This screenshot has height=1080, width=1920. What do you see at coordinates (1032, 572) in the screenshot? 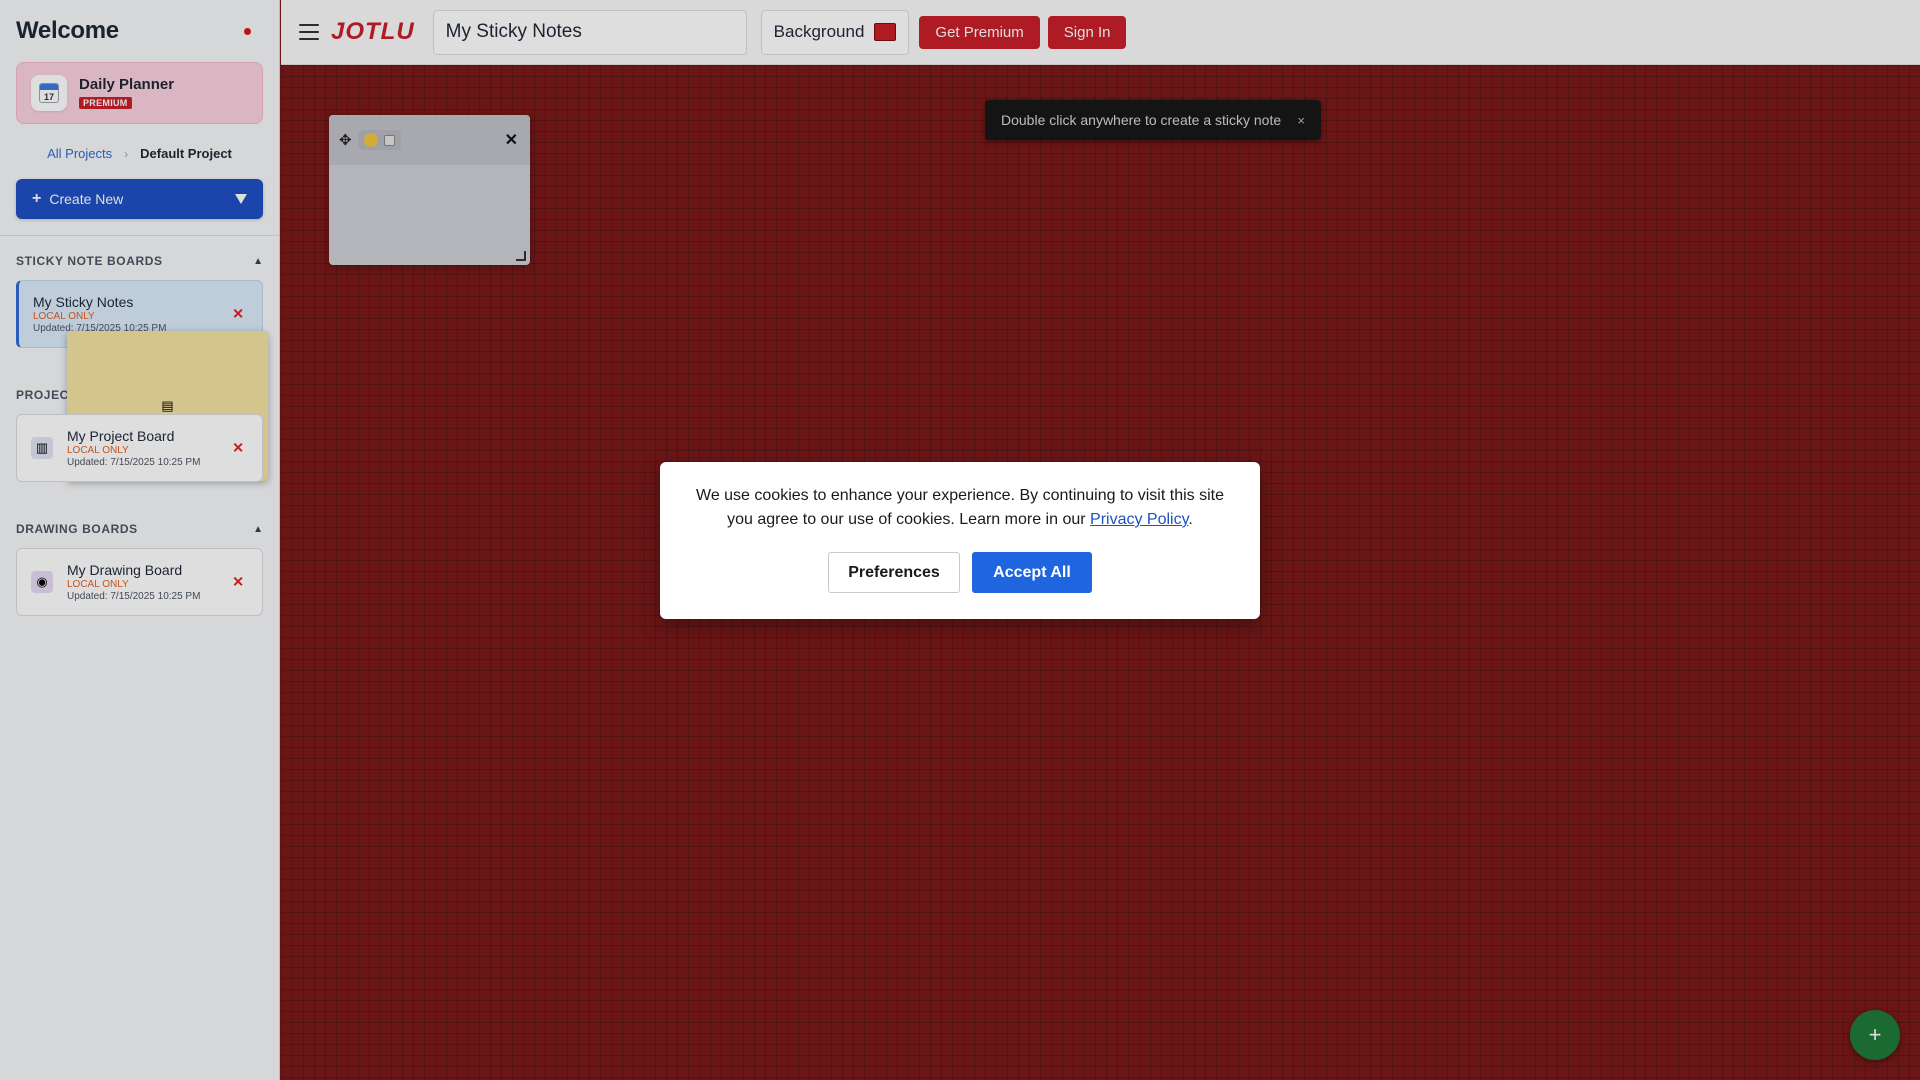
I see `accept-all-button: Accept All` at bounding box center [1032, 572].